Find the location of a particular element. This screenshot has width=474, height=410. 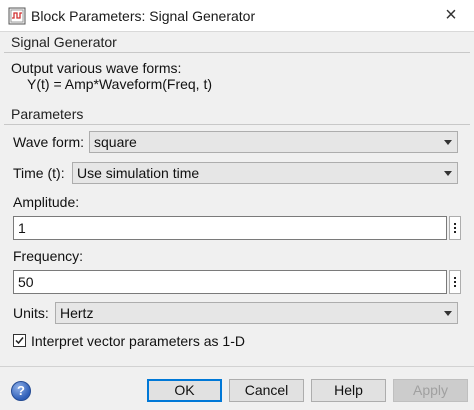

cancel-button: Cancel is located at coordinates (266, 390).